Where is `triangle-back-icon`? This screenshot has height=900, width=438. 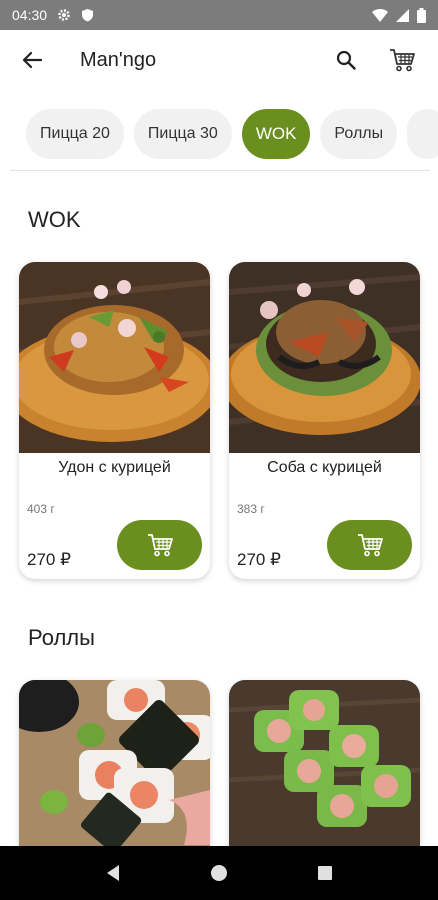
triangle-back-icon is located at coordinates (113, 873).